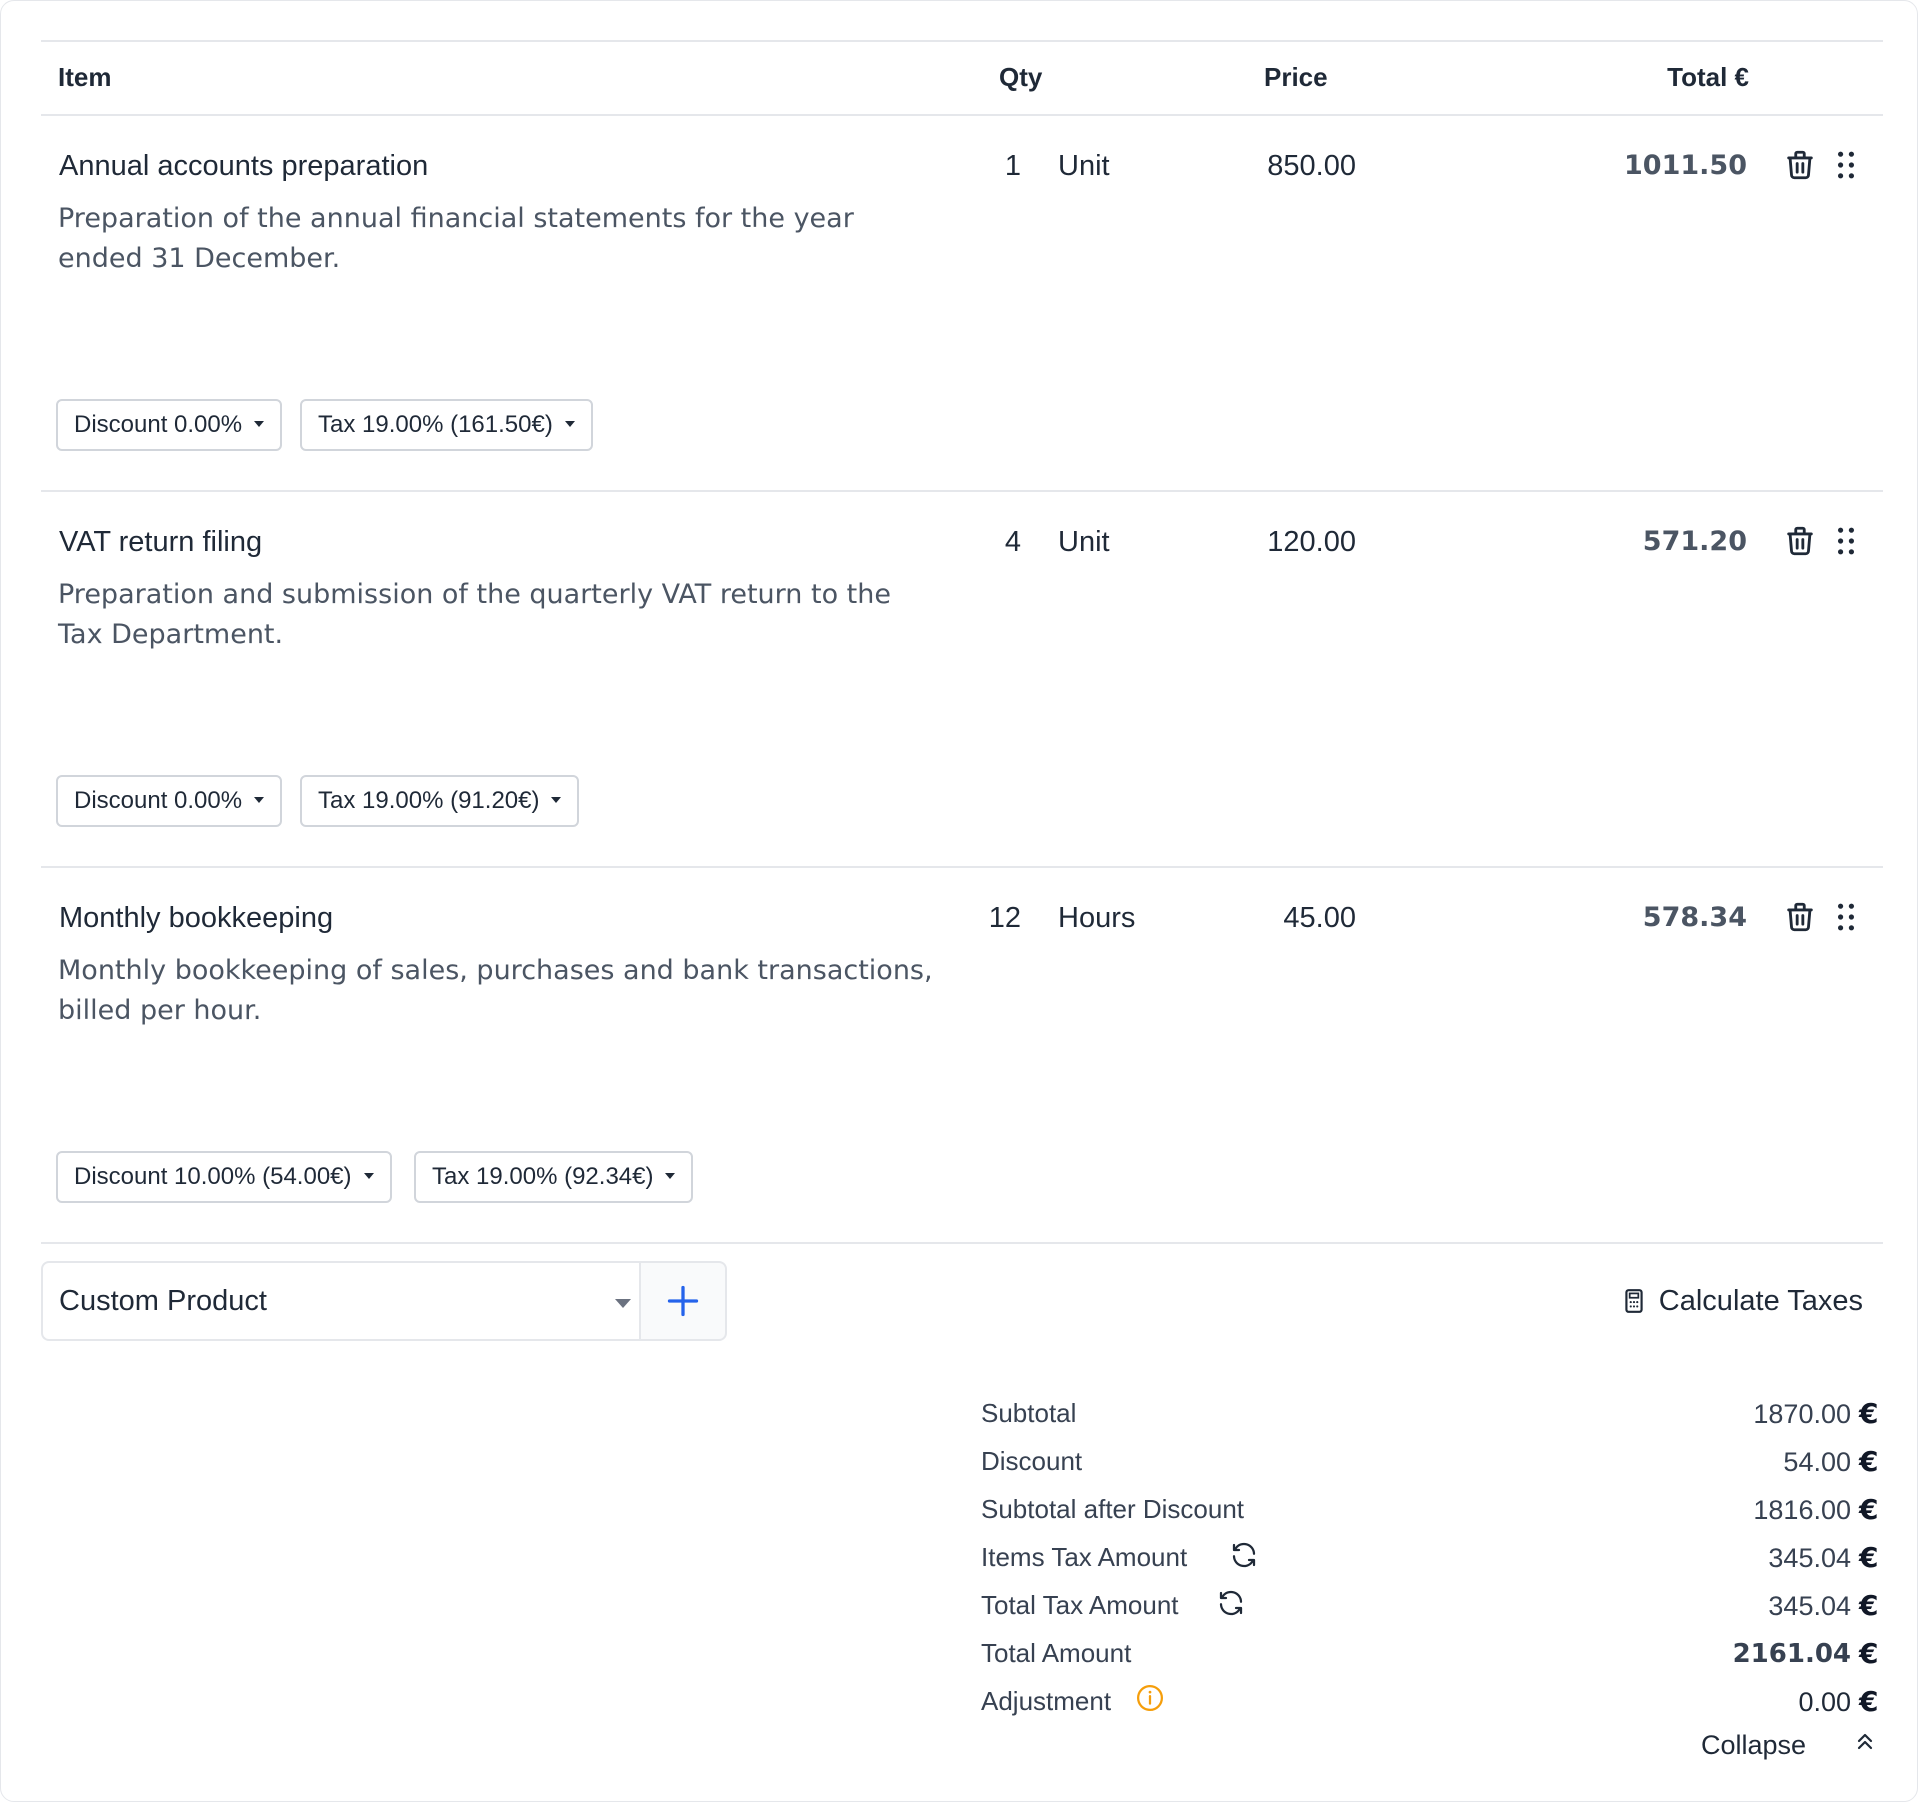  What do you see at coordinates (163, 1301) in the screenshot?
I see `product-select-value: Custom Product` at bounding box center [163, 1301].